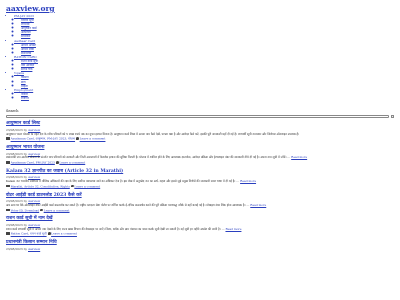 Image resolution: width=400 pixels, height=300 pixels. I want to click on nav-submenu: किसानछात्रमहिला, so click(204, 81).